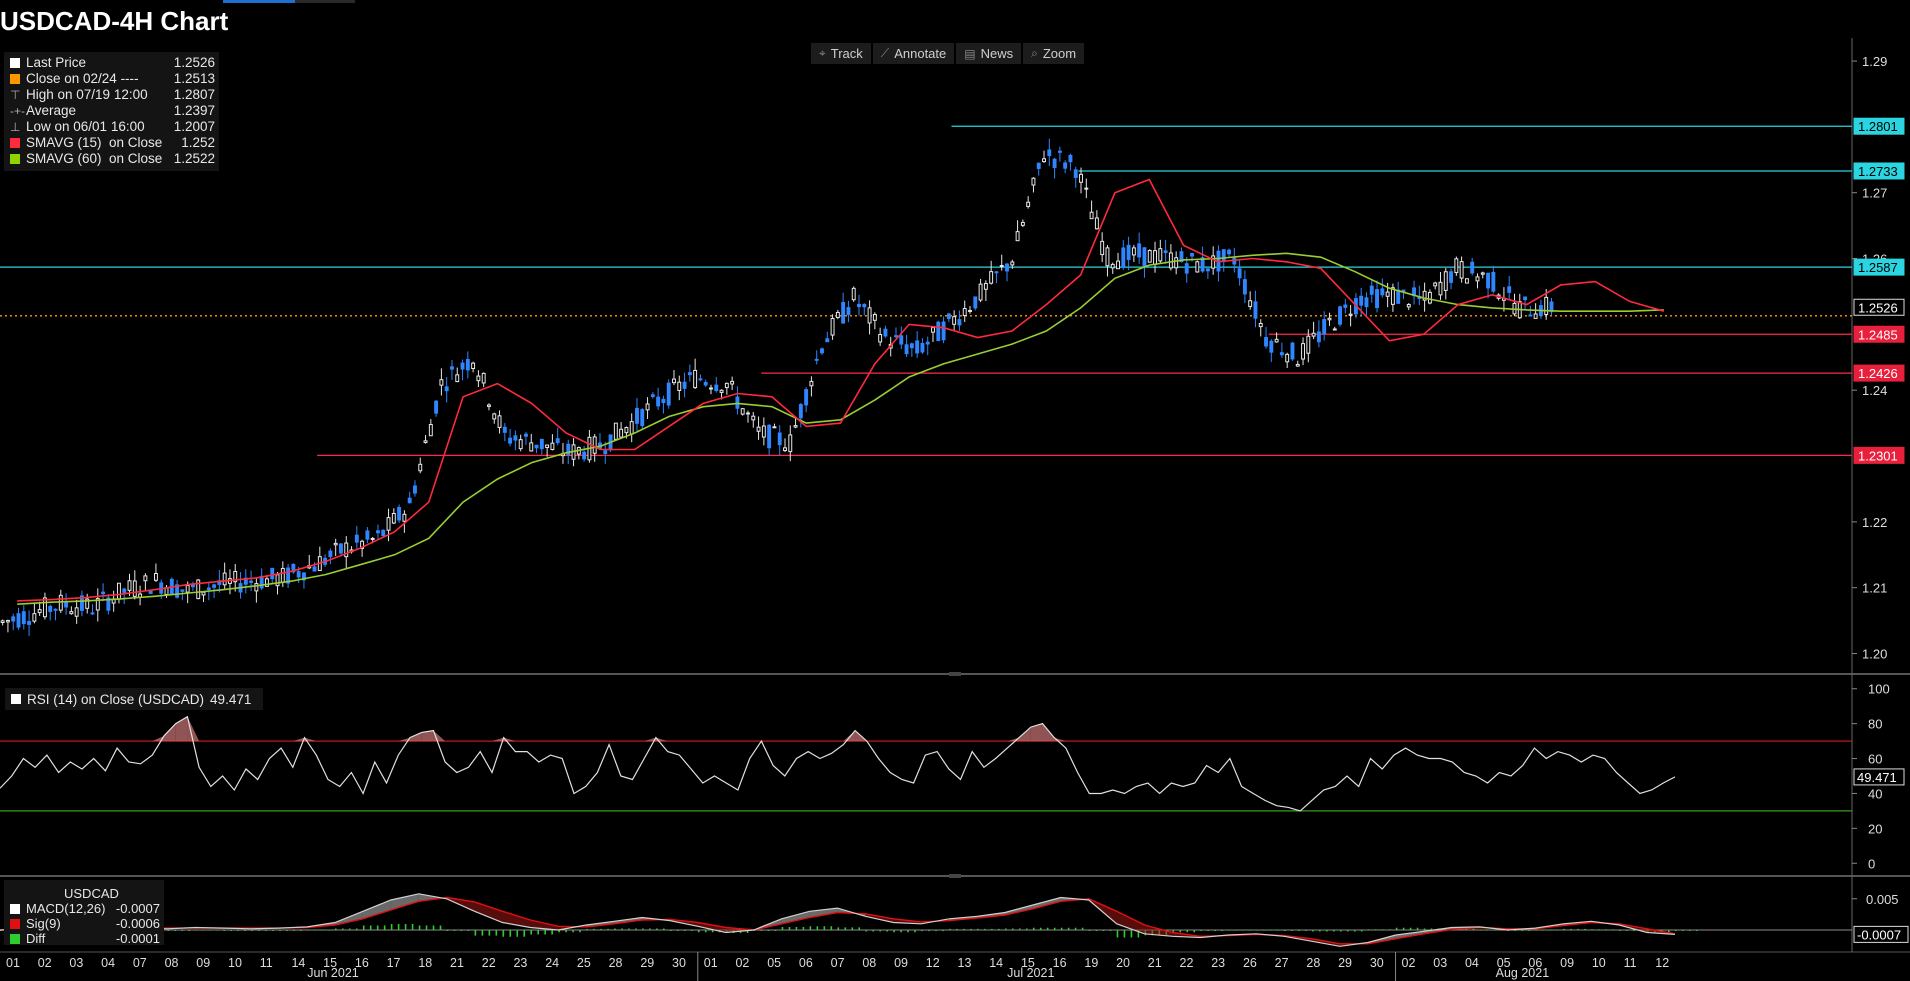 The width and height of the screenshot is (1910, 981). I want to click on tool-news-button: ▤ News, so click(989, 53).